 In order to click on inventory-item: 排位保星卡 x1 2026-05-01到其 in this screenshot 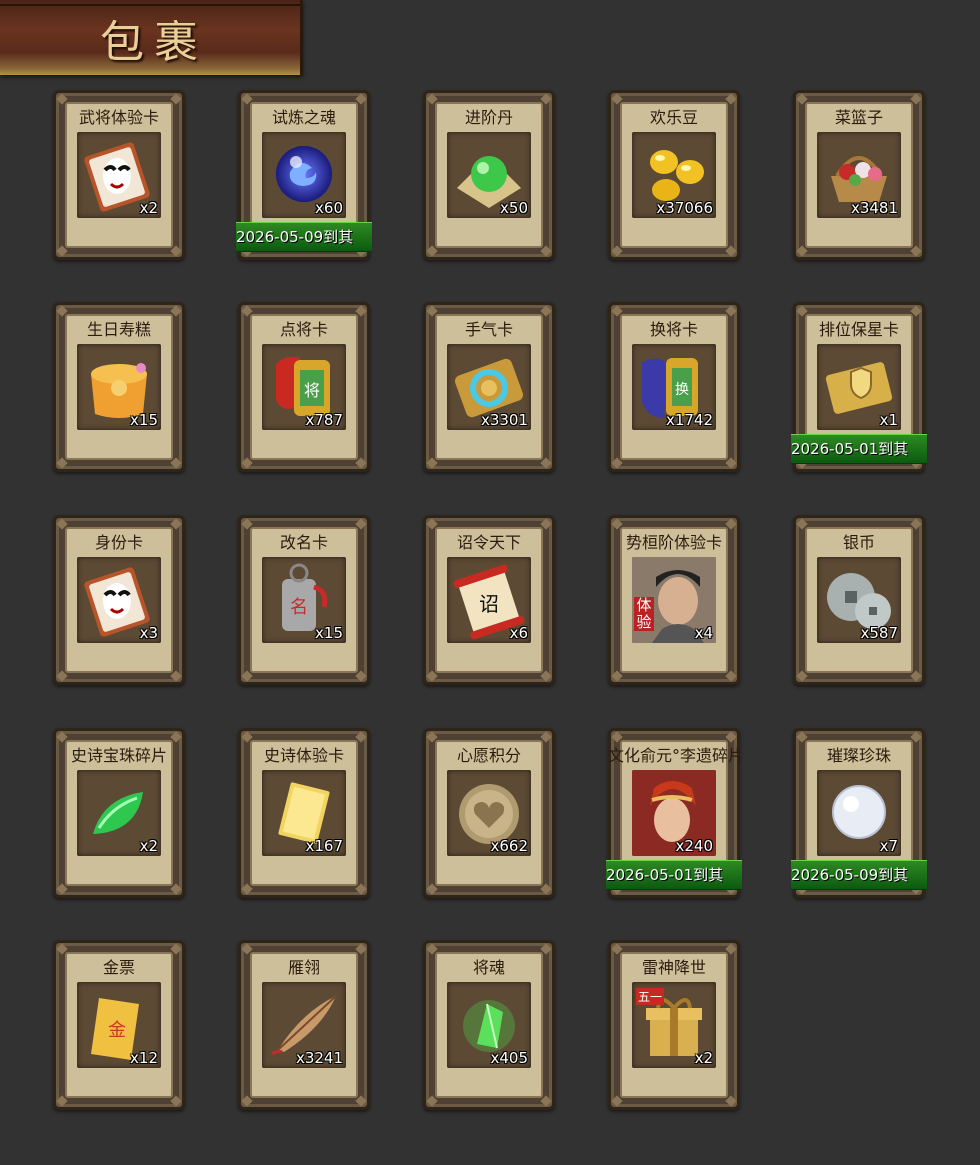, I will do `click(859, 387)`.